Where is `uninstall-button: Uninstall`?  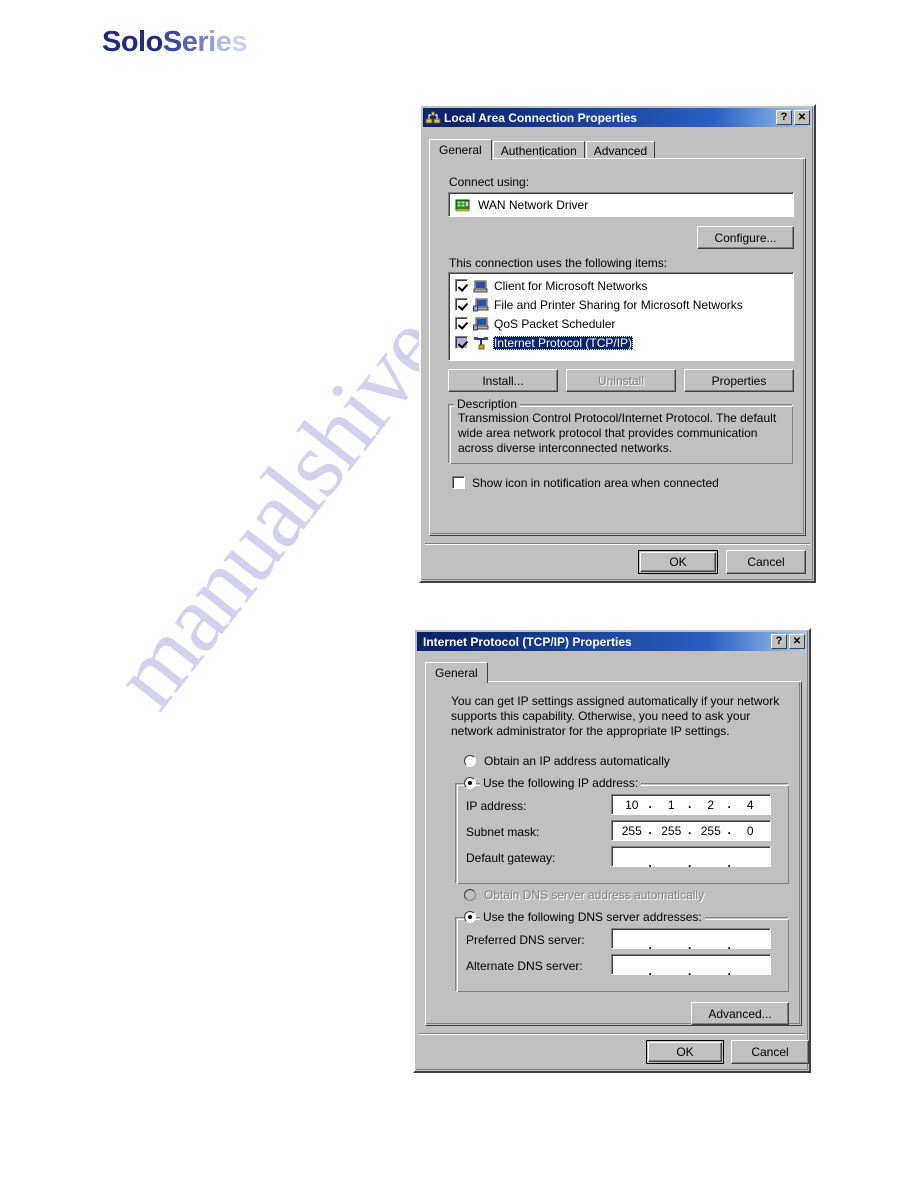 uninstall-button: Uninstall is located at coordinates (621, 380).